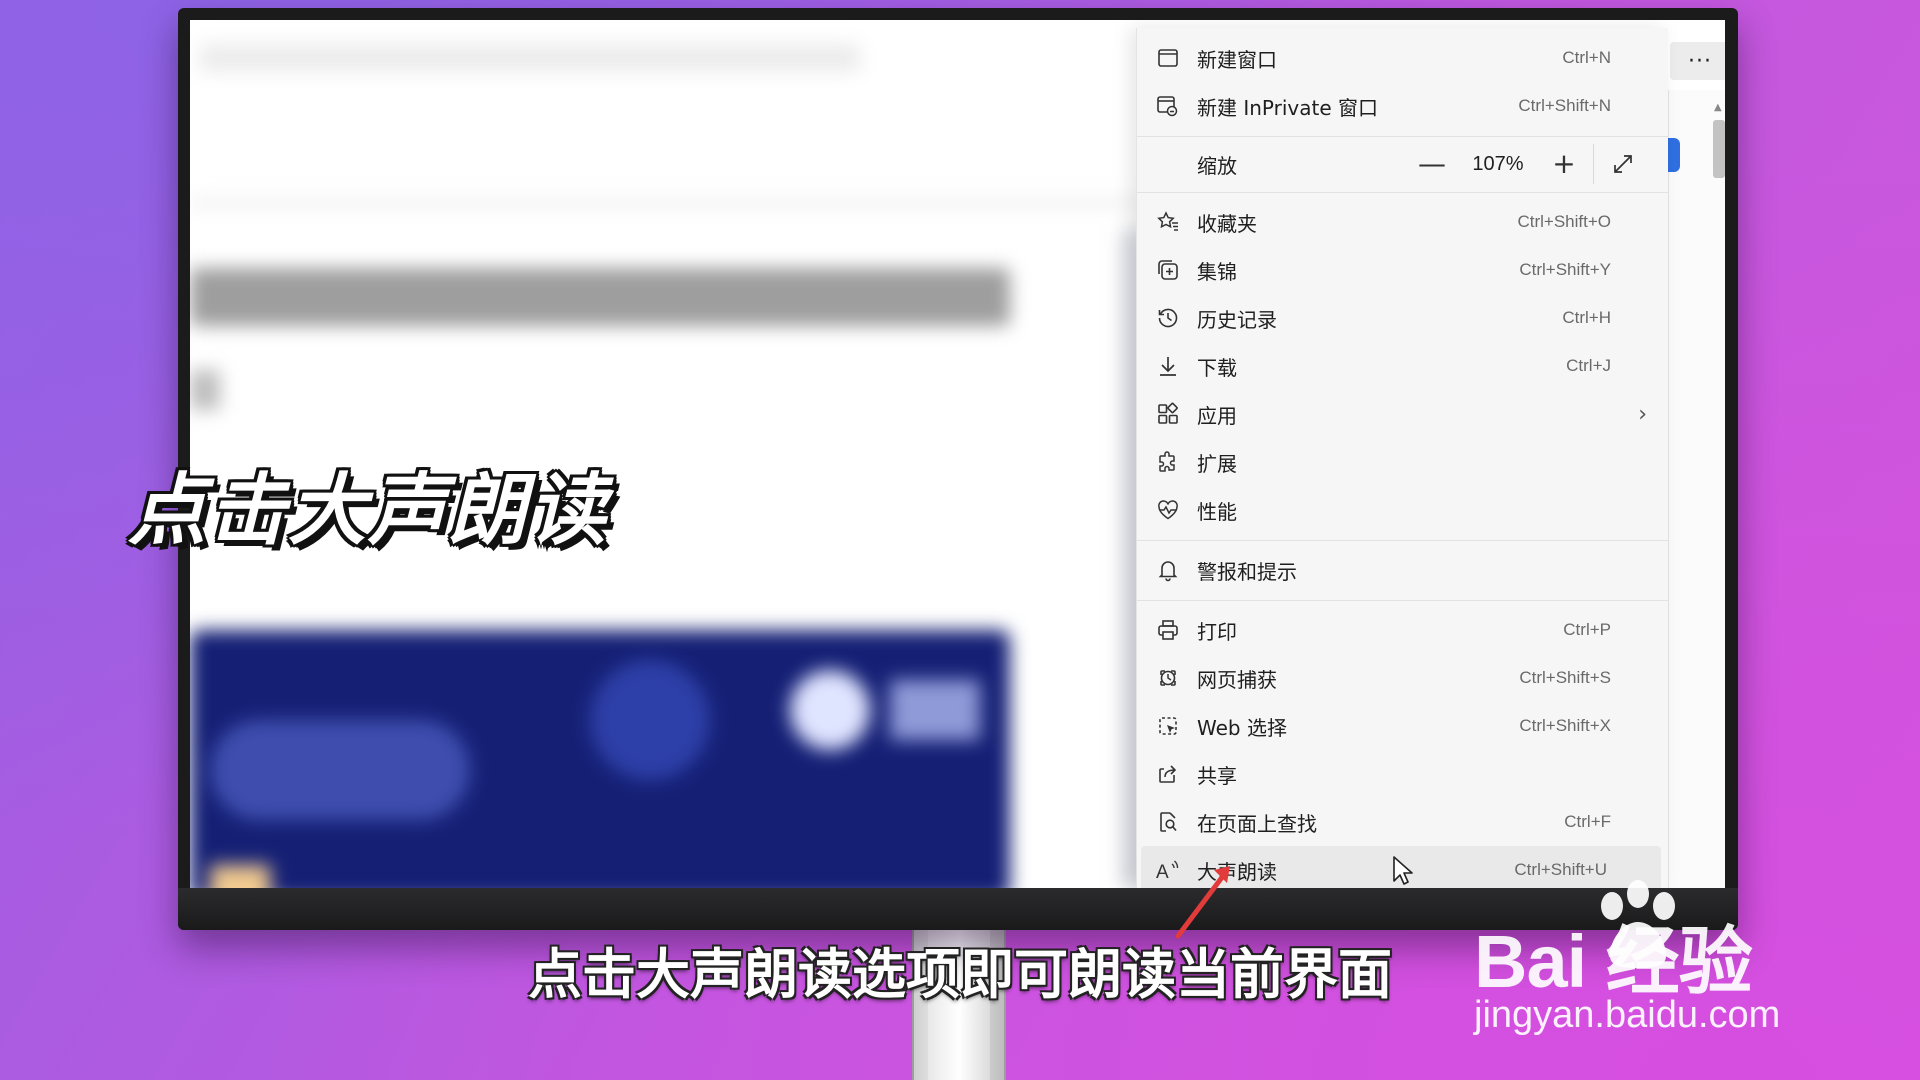 This screenshot has width=1920, height=1080. What do you see at coordinates (1587, 629) in the screenshot?
I see `menu-item-shortcut: Ctrl+P` at bounding box center [1587, 629].